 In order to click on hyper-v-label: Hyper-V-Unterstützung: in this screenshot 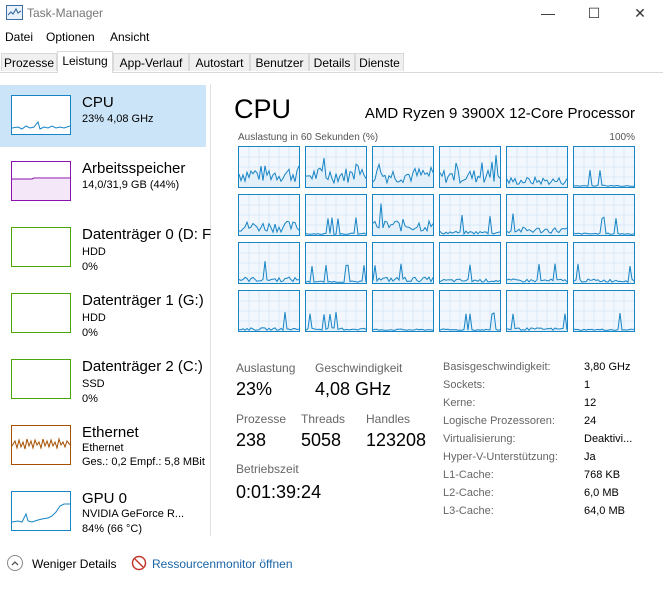, I will do `click(500, 457)`.